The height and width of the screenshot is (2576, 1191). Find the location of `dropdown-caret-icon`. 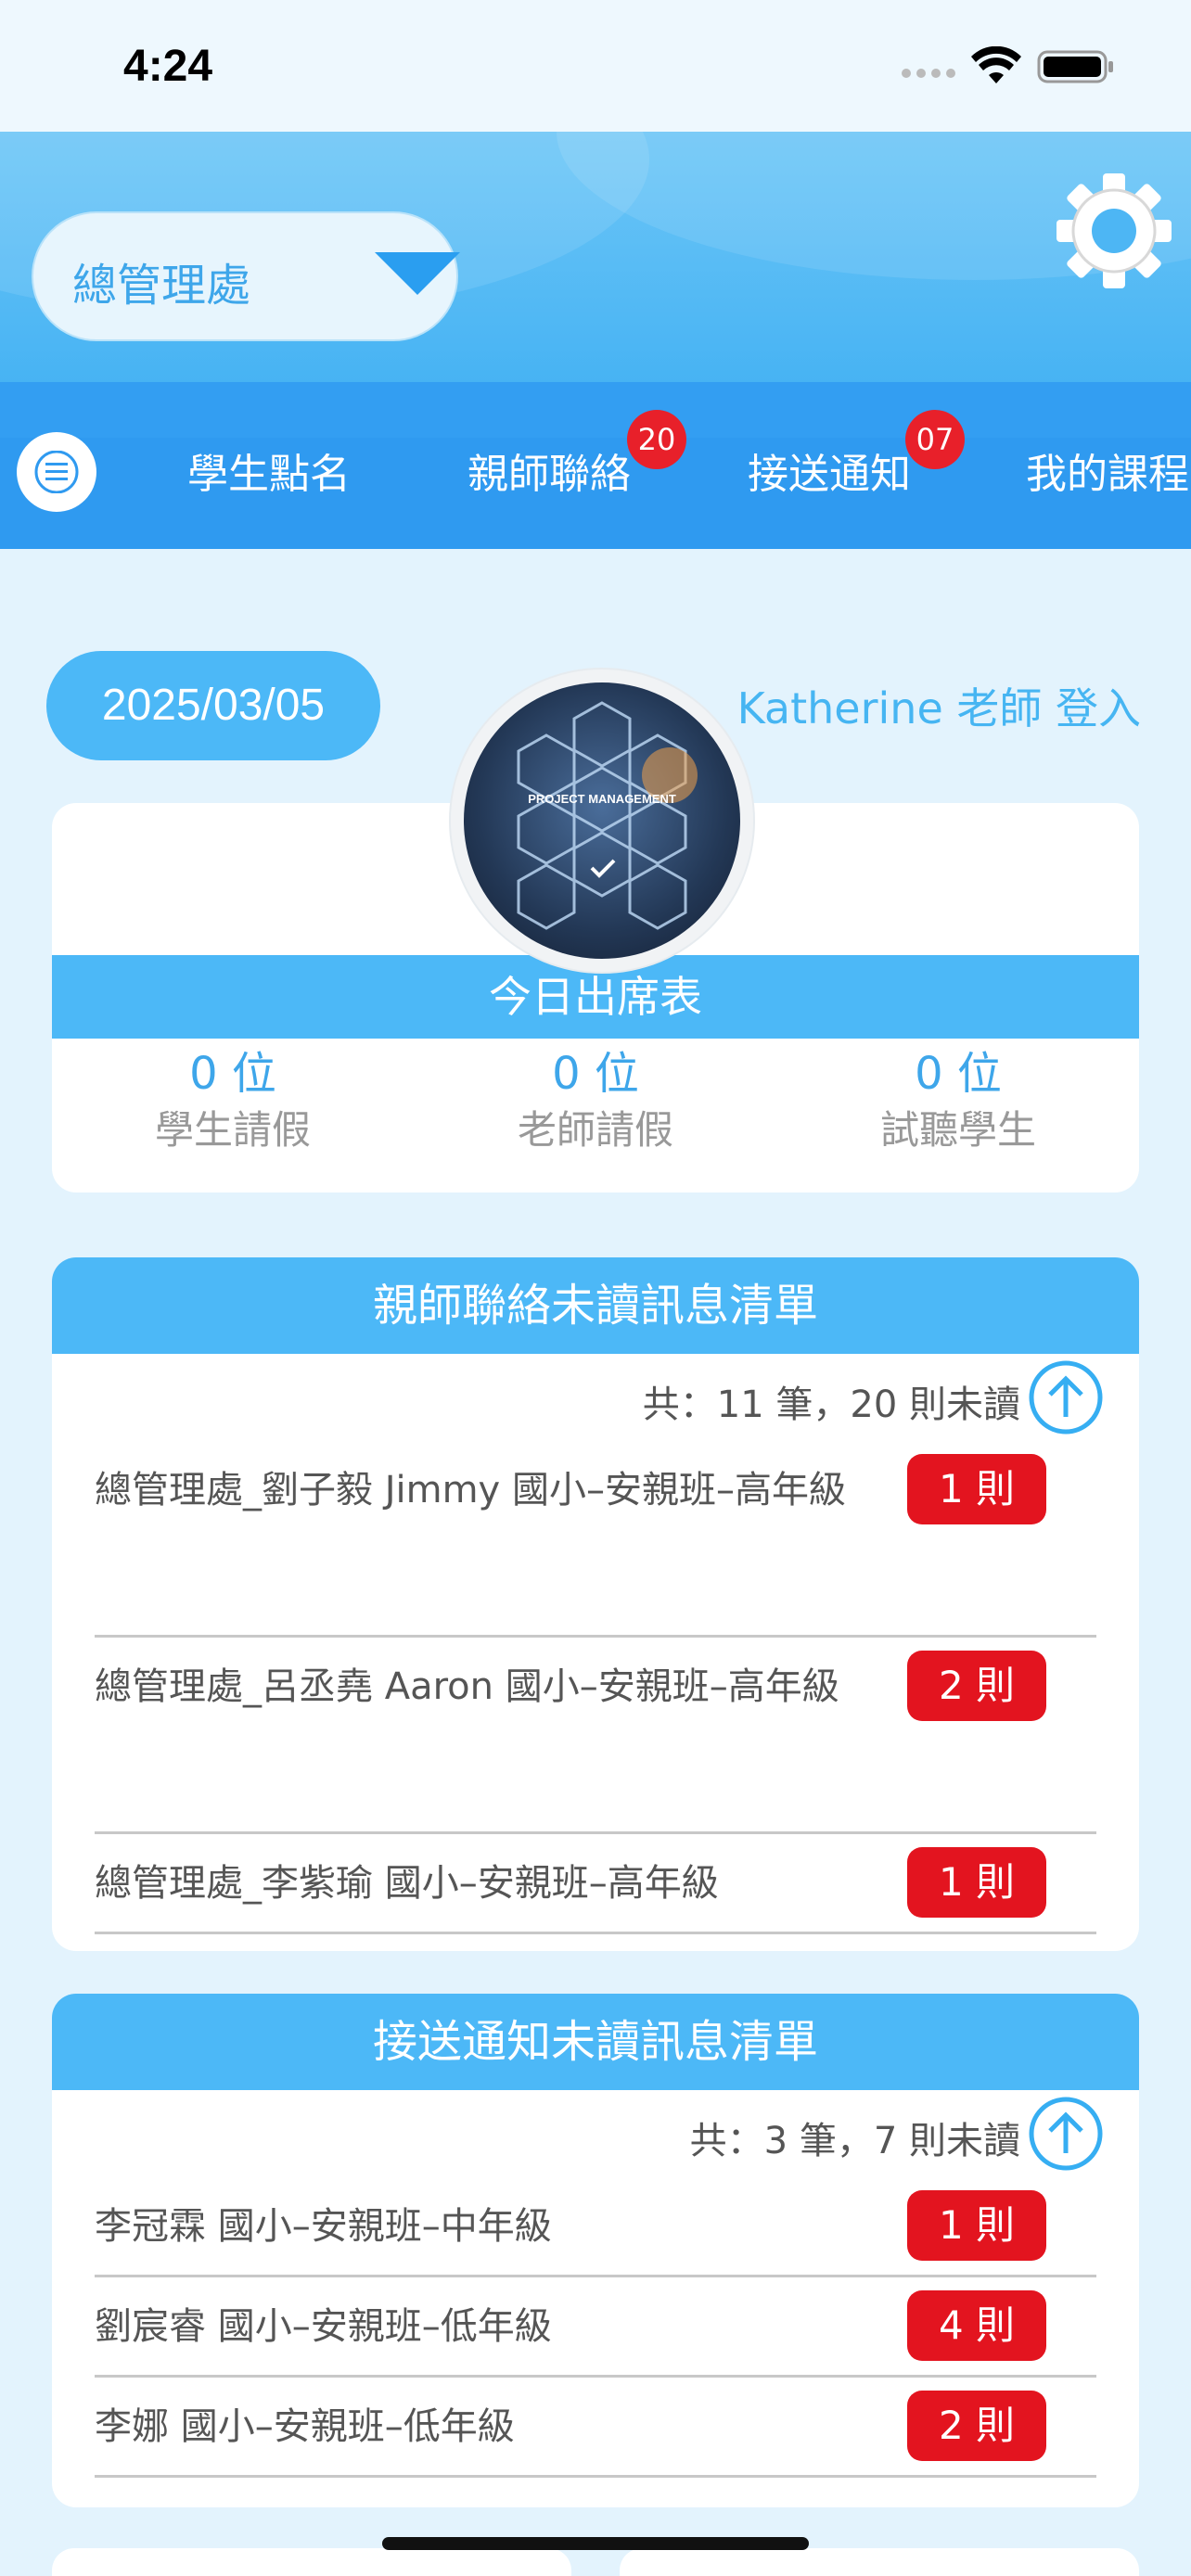

dropdown-caret-icon is located at coordinates (417, 273).